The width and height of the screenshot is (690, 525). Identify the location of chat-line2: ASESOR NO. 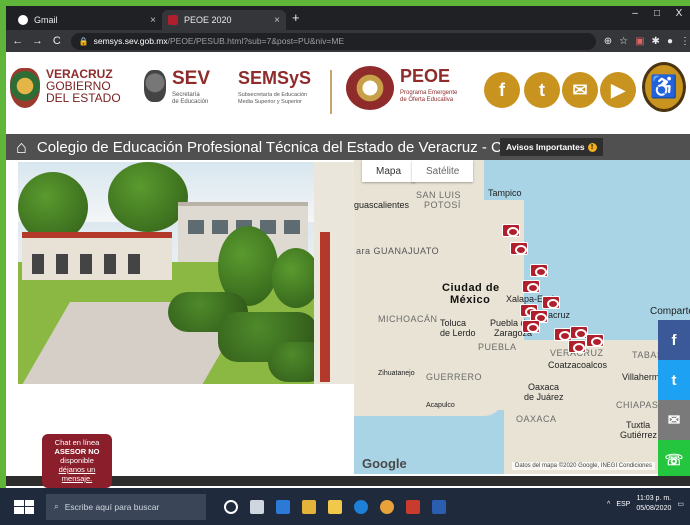
(77, 451).